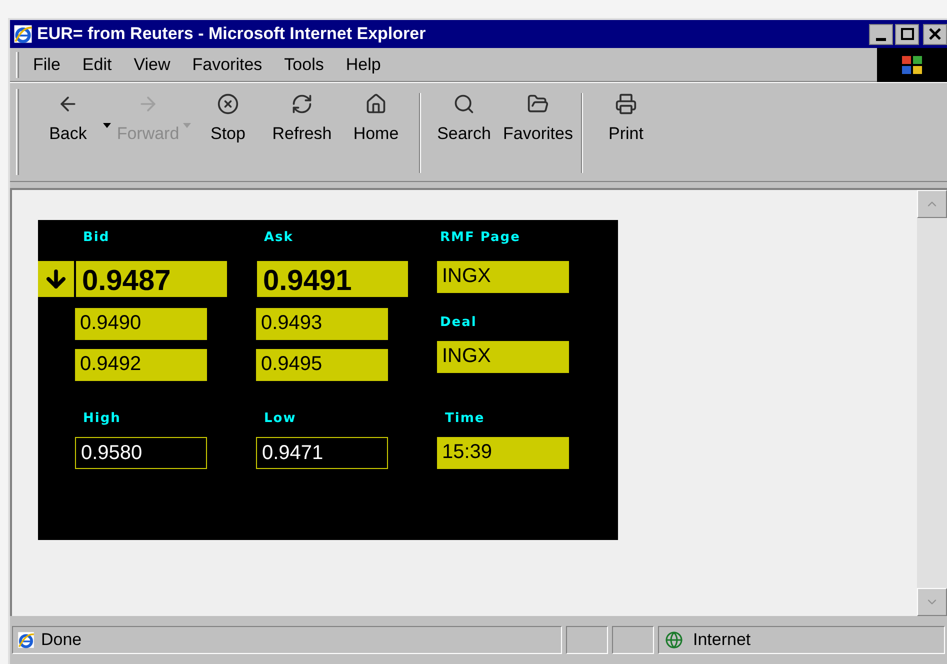 The height and width of the screenshot is (664, 947). I want to click on menu-item: Edit, so click(97, 65).